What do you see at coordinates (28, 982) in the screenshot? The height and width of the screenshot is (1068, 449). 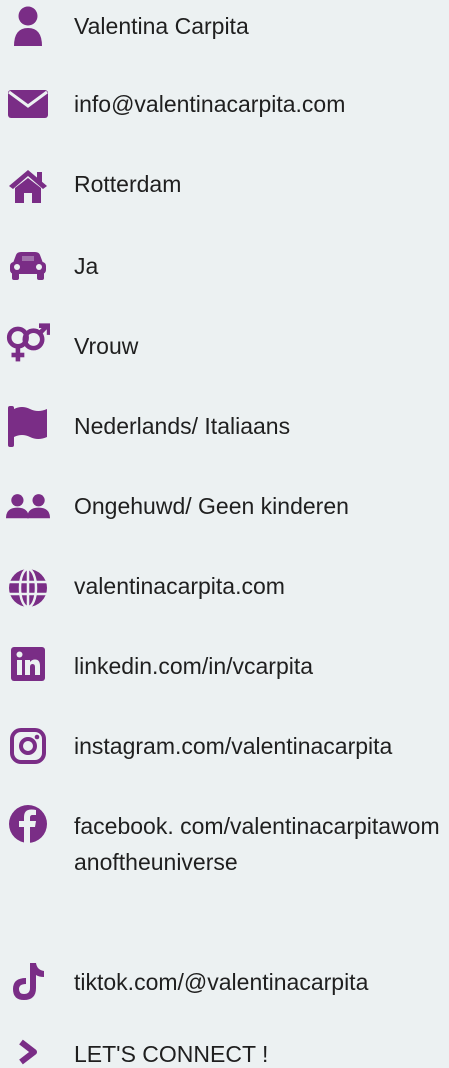 I see `tiktok-icon` at bounding box center [28, 982].